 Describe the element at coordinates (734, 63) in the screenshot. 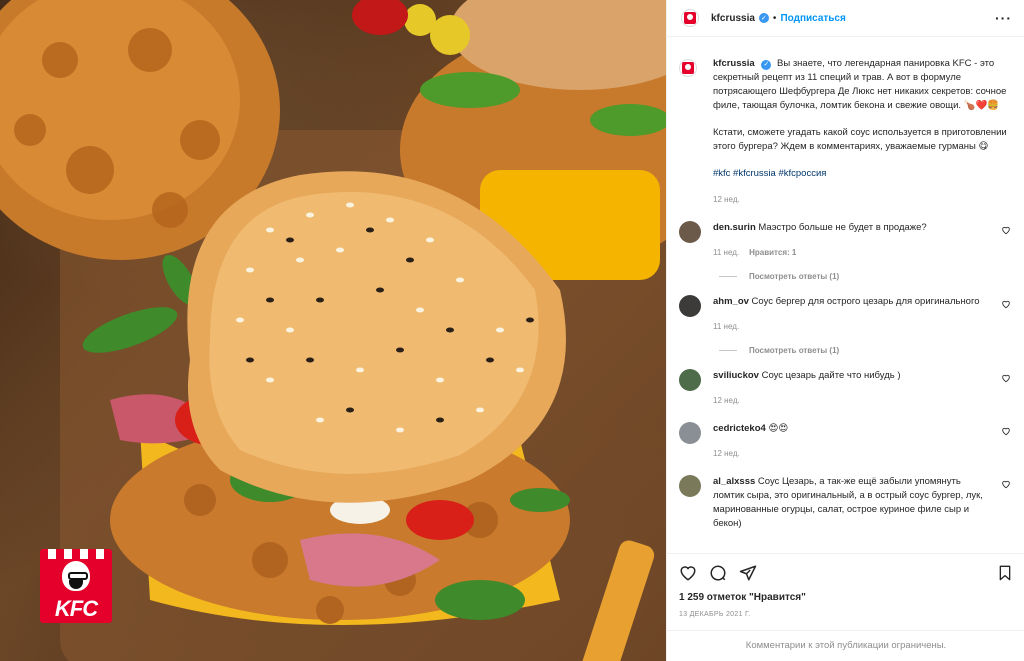

I see `caption-username: kfcrussia` at that location.